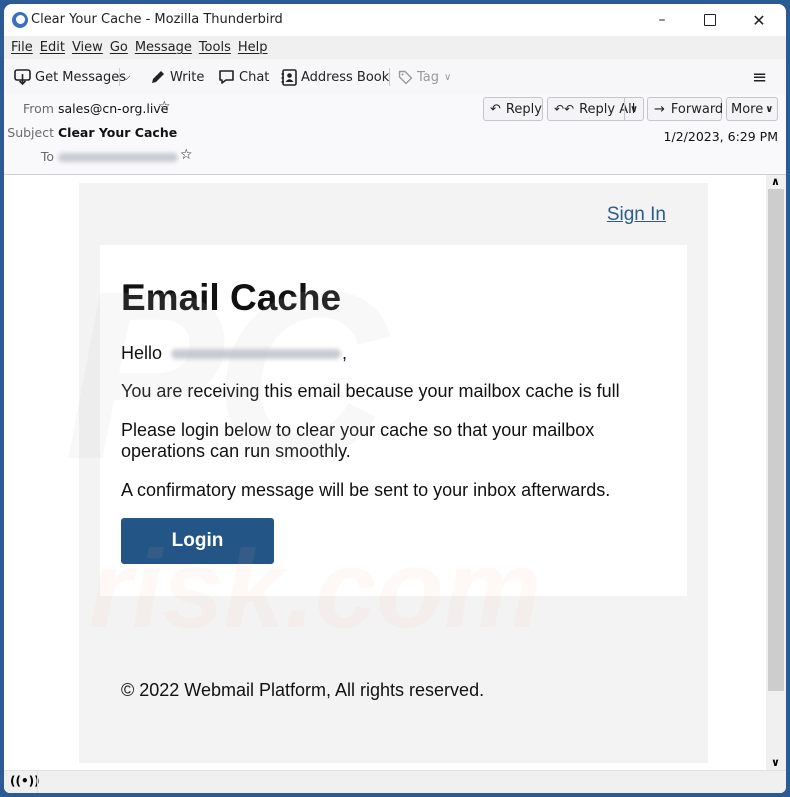 The image size is (790, 797). What do you see at coordinates (157, 19) in the screenshot?
I see `window-title: Clear Your Cache - Mozilla Thunderbird` at bounding box center [157, 19].